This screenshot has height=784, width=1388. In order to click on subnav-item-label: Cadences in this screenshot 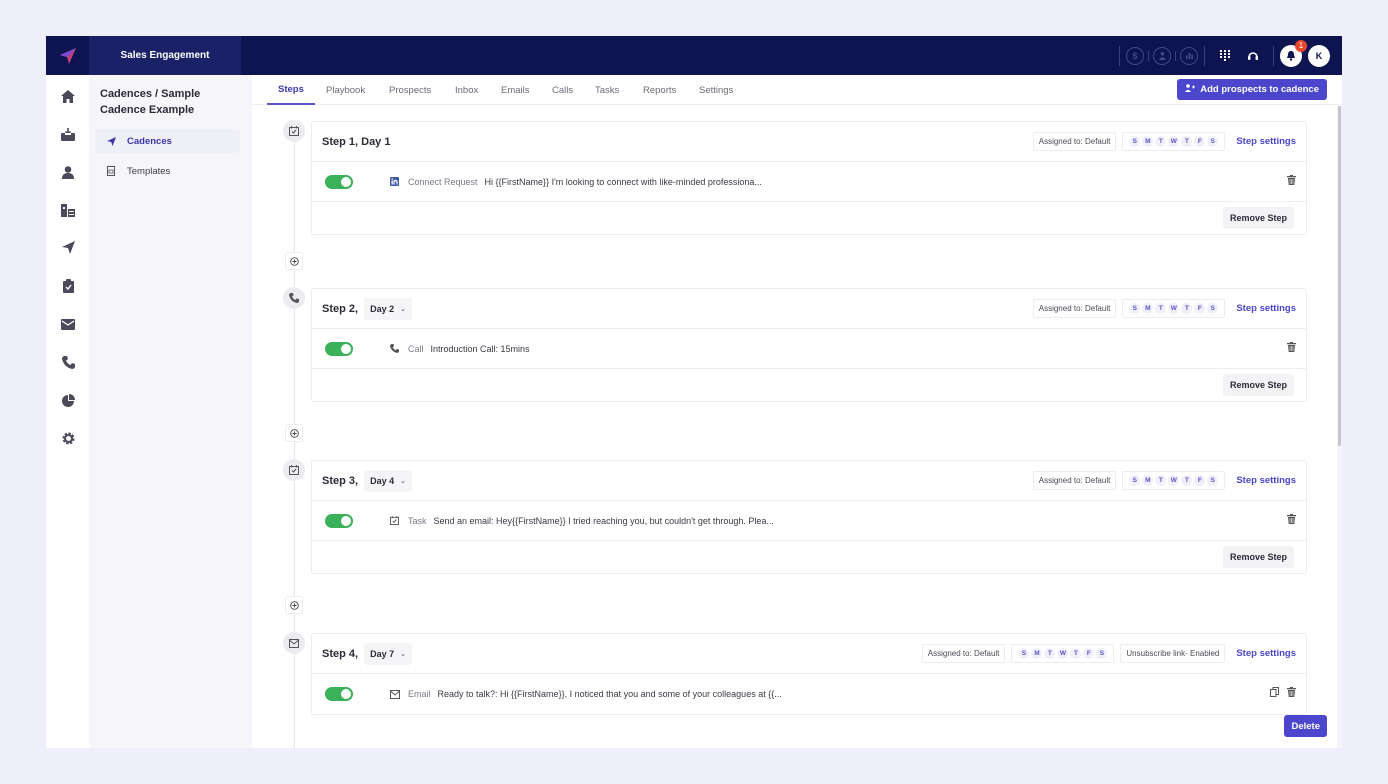, I will do `click(149, 141)`.